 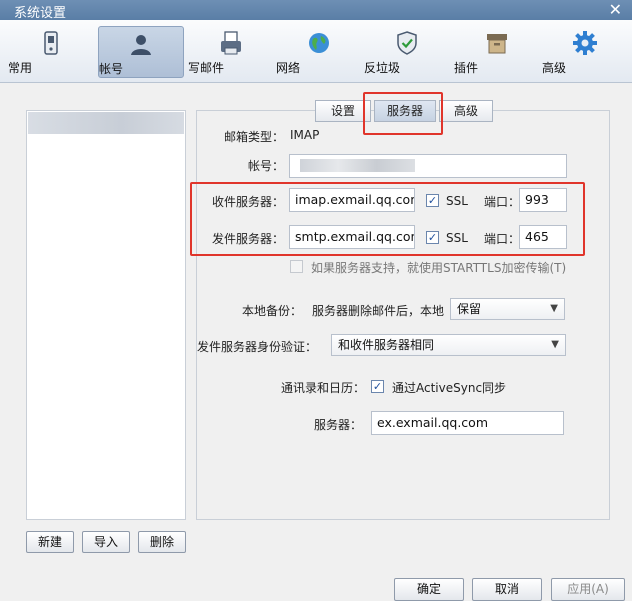 I want to click on local-backup-select: 保留 ▼, so click(x=507, y=309).